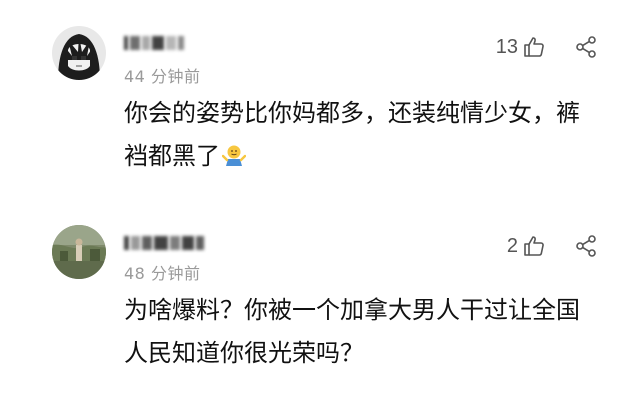 Image resolution: width=640 pixels, height=407 pixels. I want to click on comment-time: 44 分钟前, so click(162, 76).